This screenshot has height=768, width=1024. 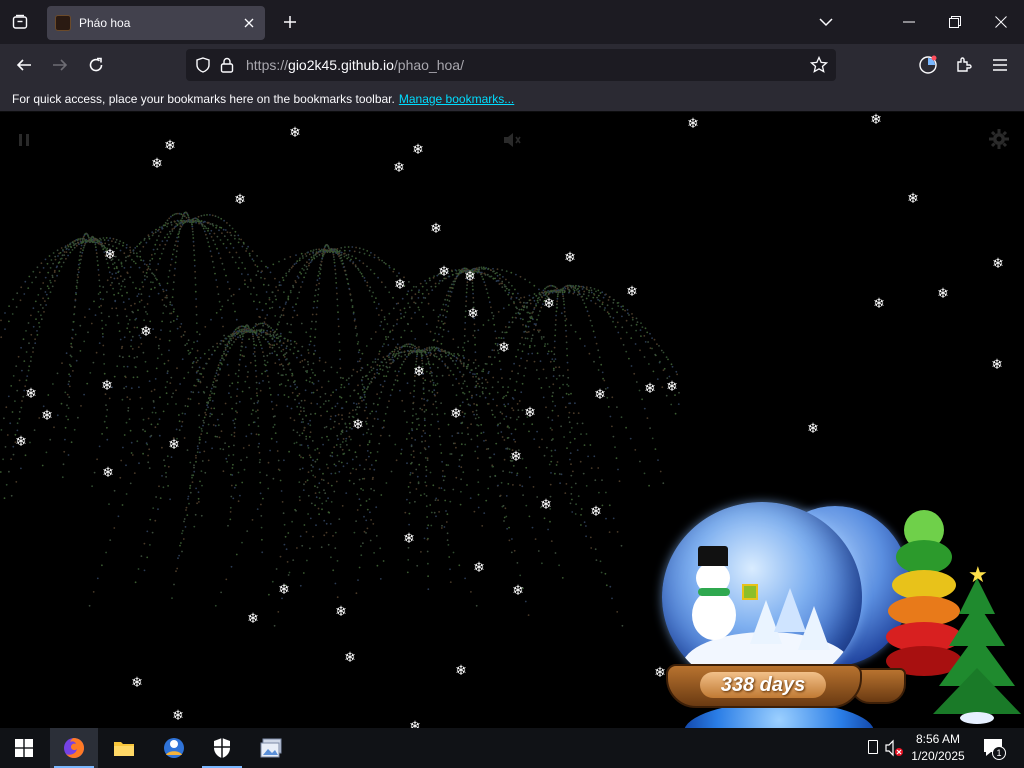 I want to click on photos-icon, so click(x=272, y=748).